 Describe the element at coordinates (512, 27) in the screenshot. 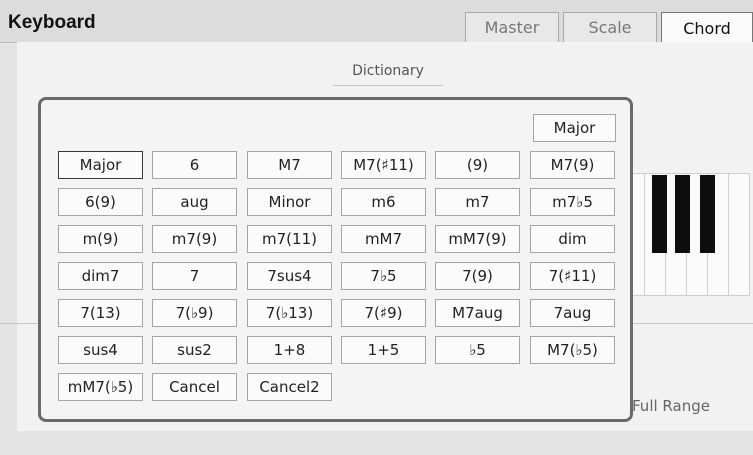

I see `tab-master: Master` at that location.